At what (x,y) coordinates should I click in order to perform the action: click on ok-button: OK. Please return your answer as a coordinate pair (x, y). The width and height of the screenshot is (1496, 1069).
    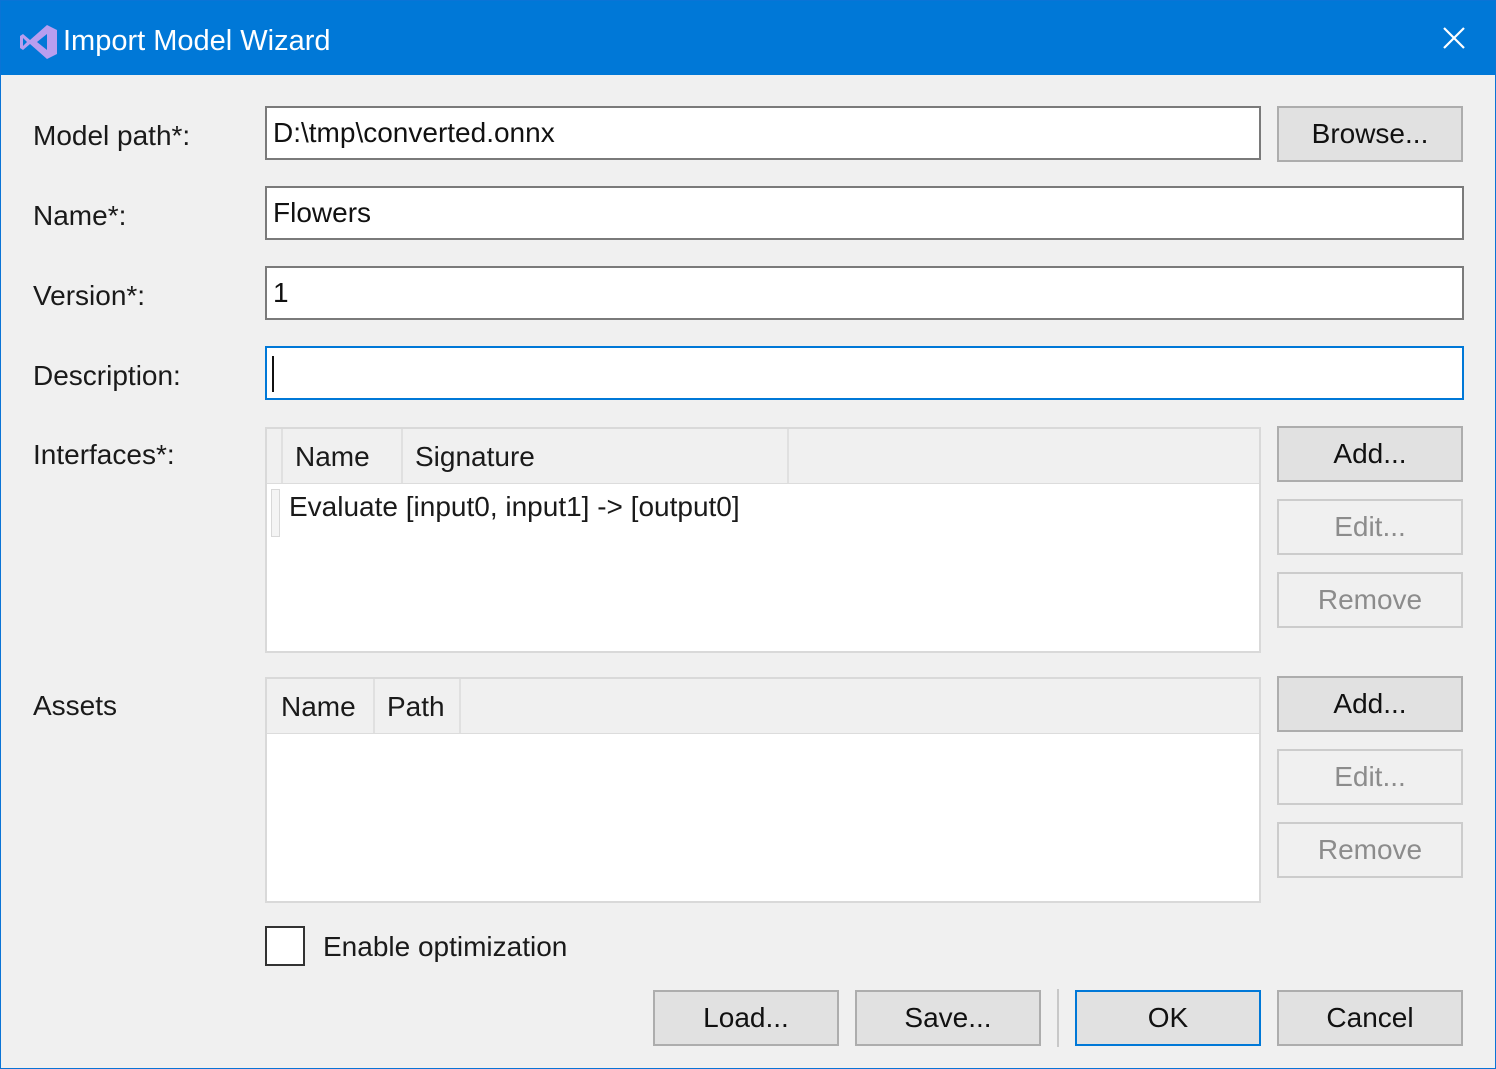
    Looking at the image, I should click on (1168, 1018).